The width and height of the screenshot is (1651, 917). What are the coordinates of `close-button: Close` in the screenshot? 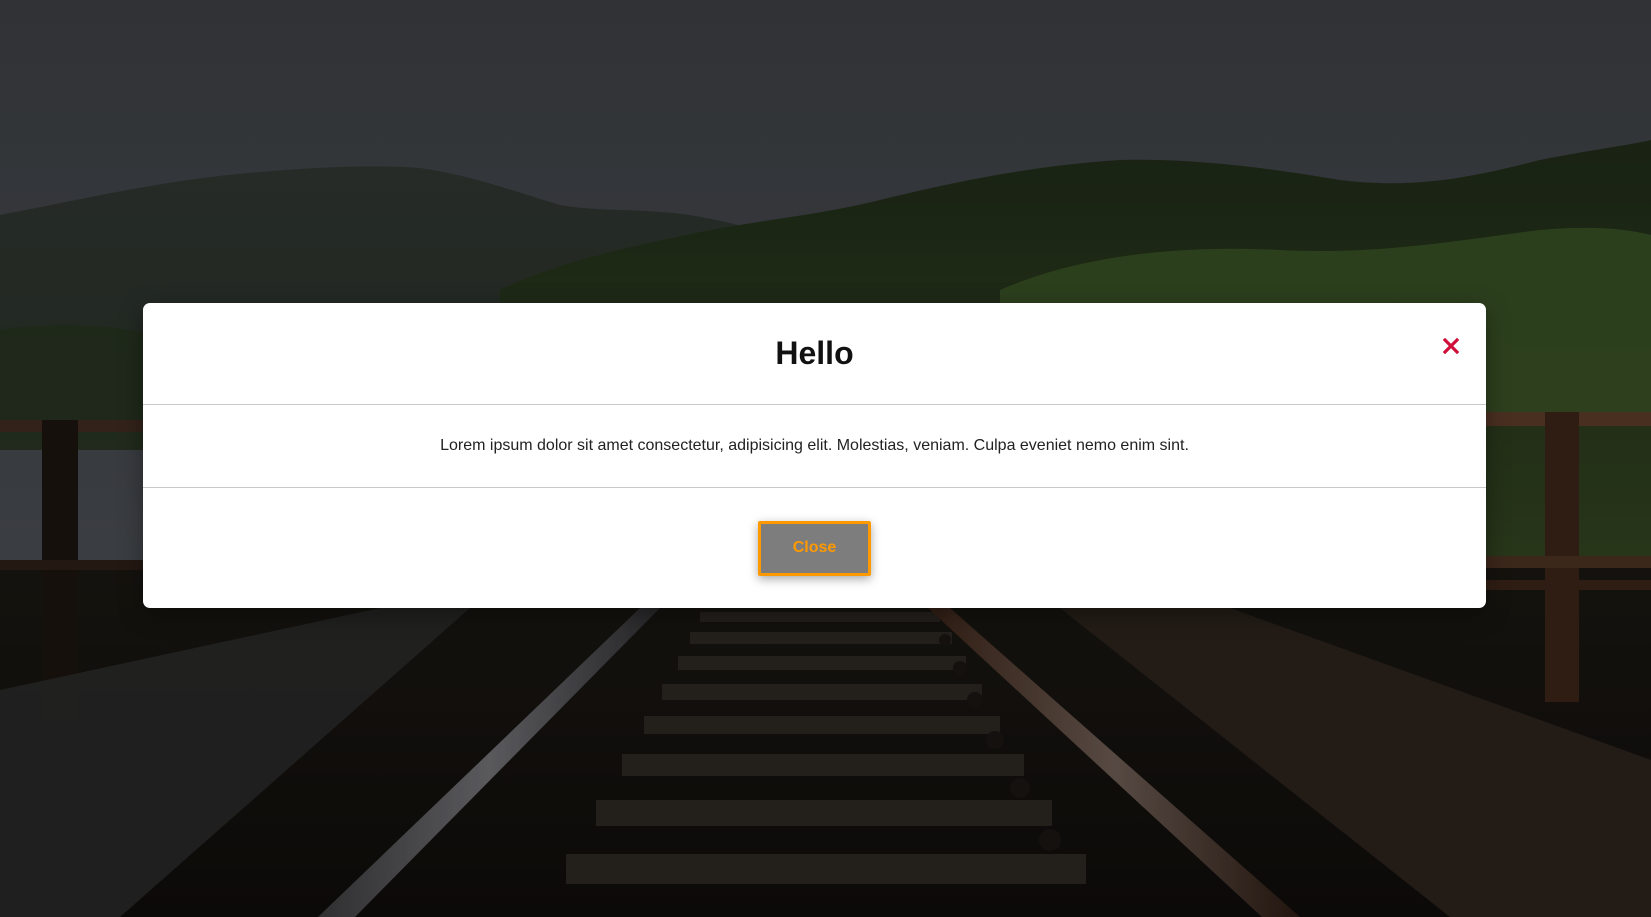 It's located at (814, 548).